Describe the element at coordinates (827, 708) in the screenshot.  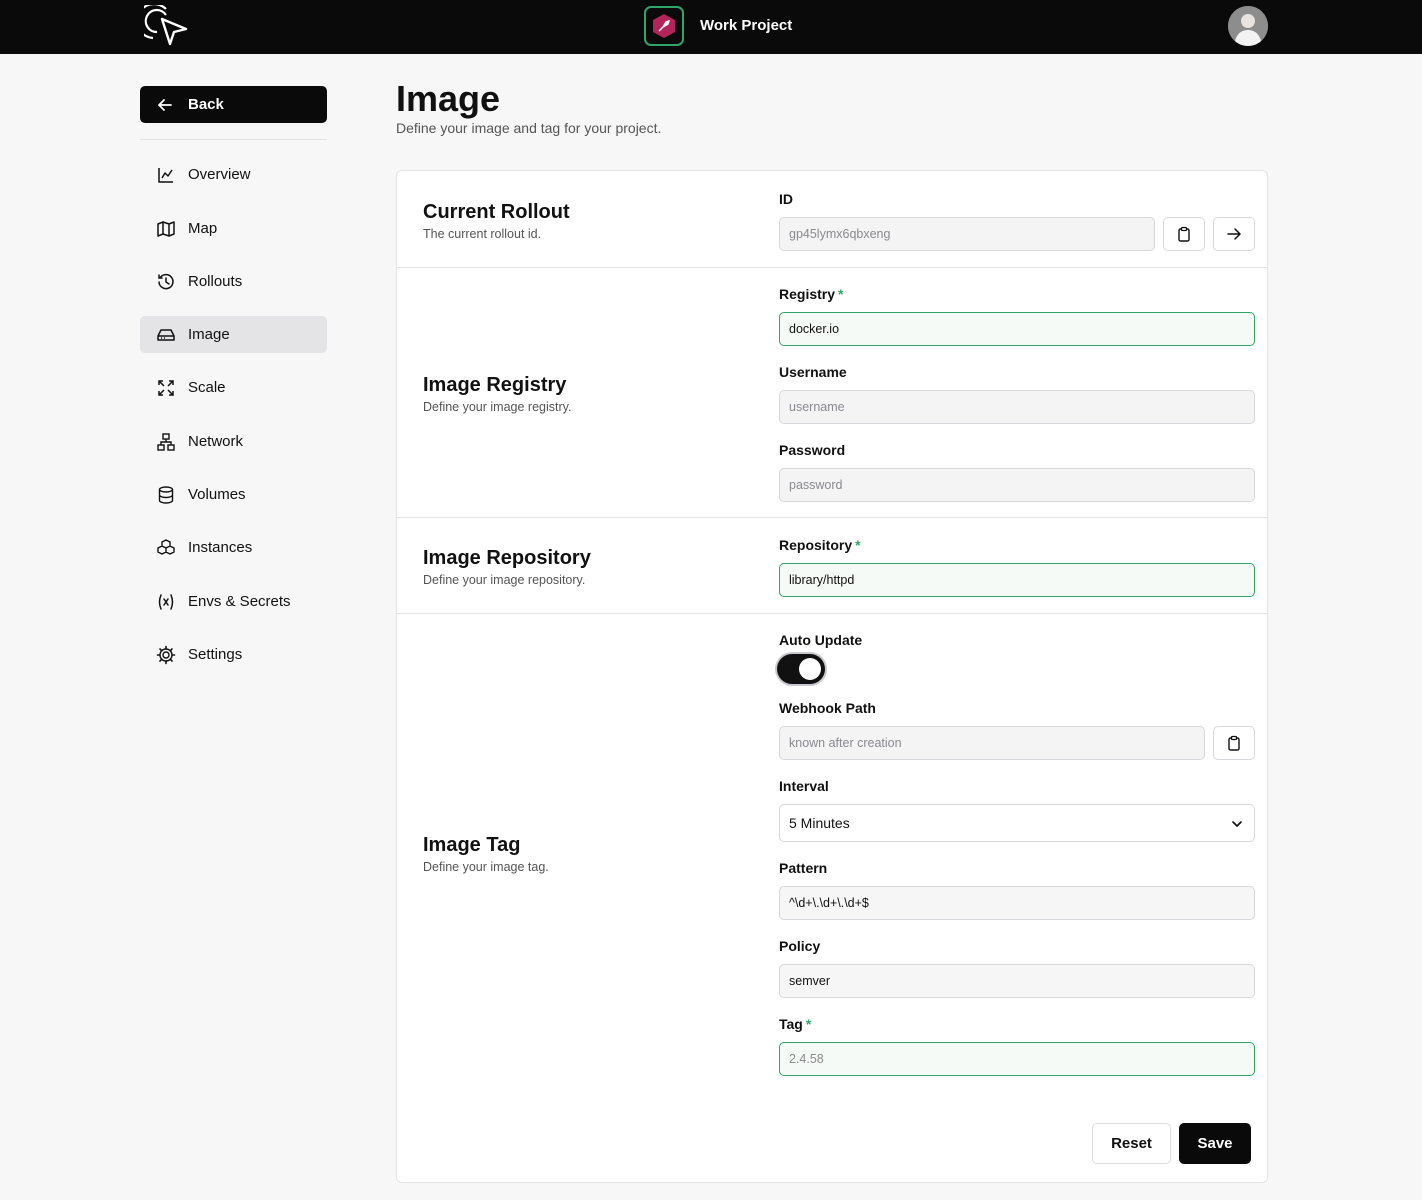
I see `webhook-path-label: Webhook Path` at that location.